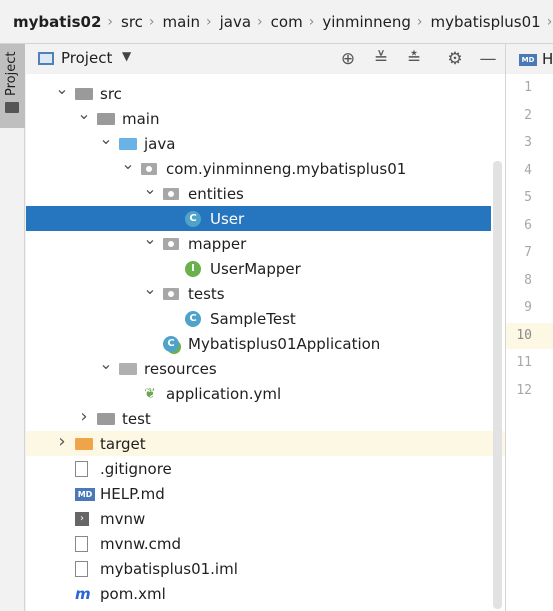 The image size is (553, 611). Describe the element at coordinates (141, 118) in the screenshot. I see `tree-item-label: main` at that location.